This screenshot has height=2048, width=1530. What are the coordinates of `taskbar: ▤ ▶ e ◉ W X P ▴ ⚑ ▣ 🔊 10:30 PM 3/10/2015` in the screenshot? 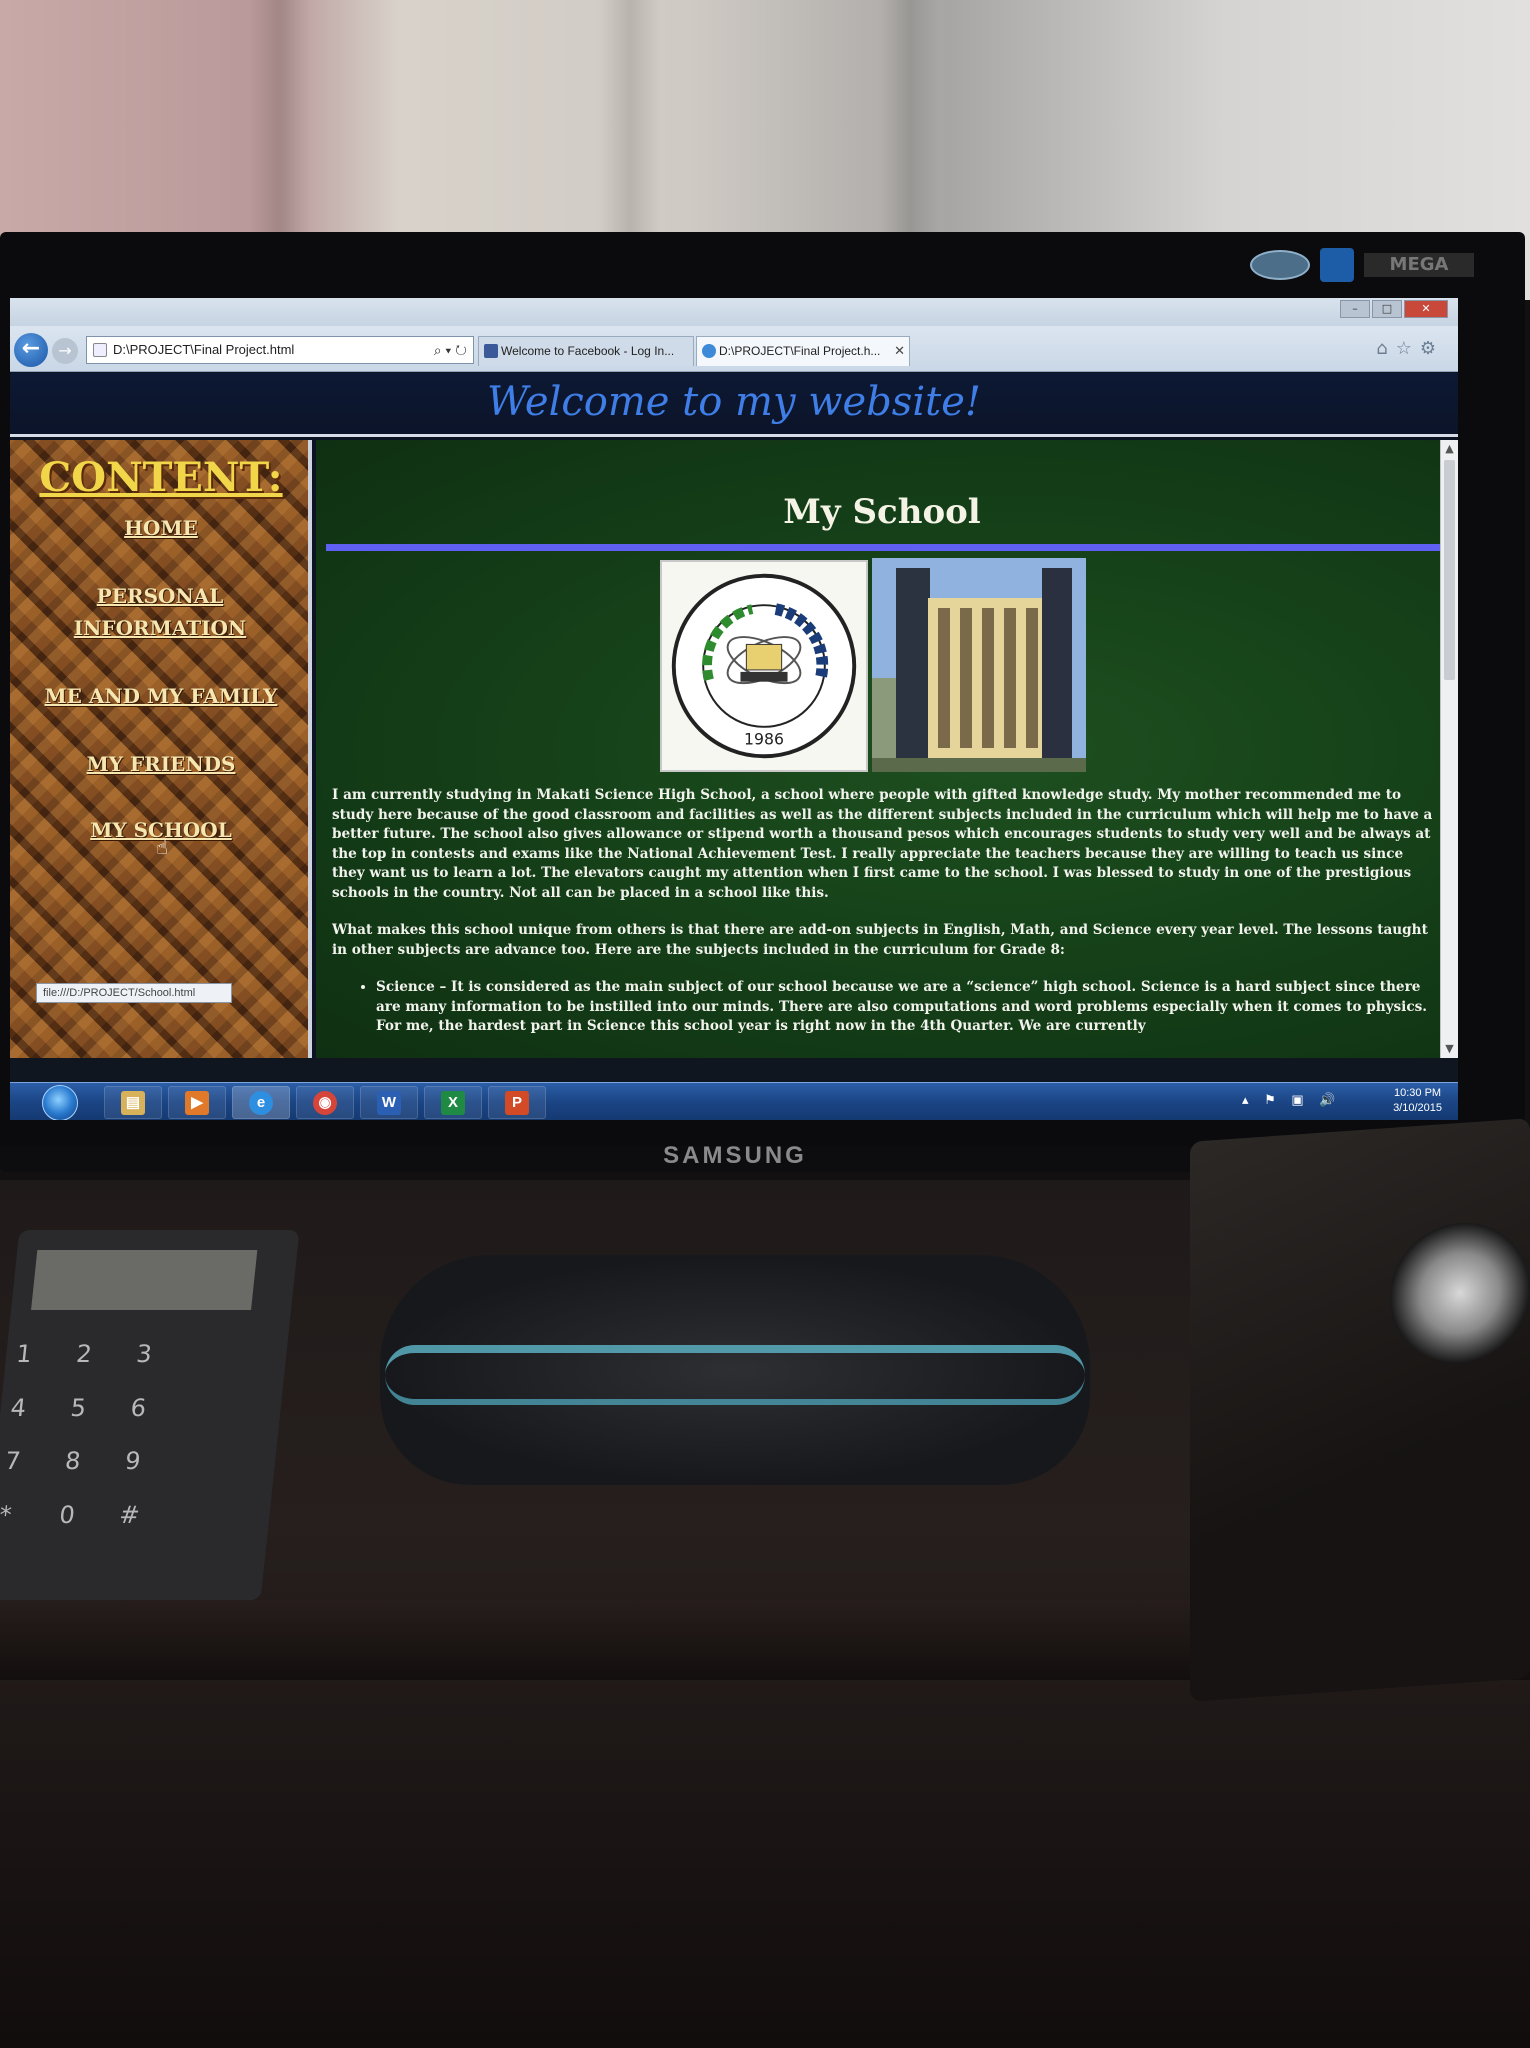 It's located at (734, 1101).